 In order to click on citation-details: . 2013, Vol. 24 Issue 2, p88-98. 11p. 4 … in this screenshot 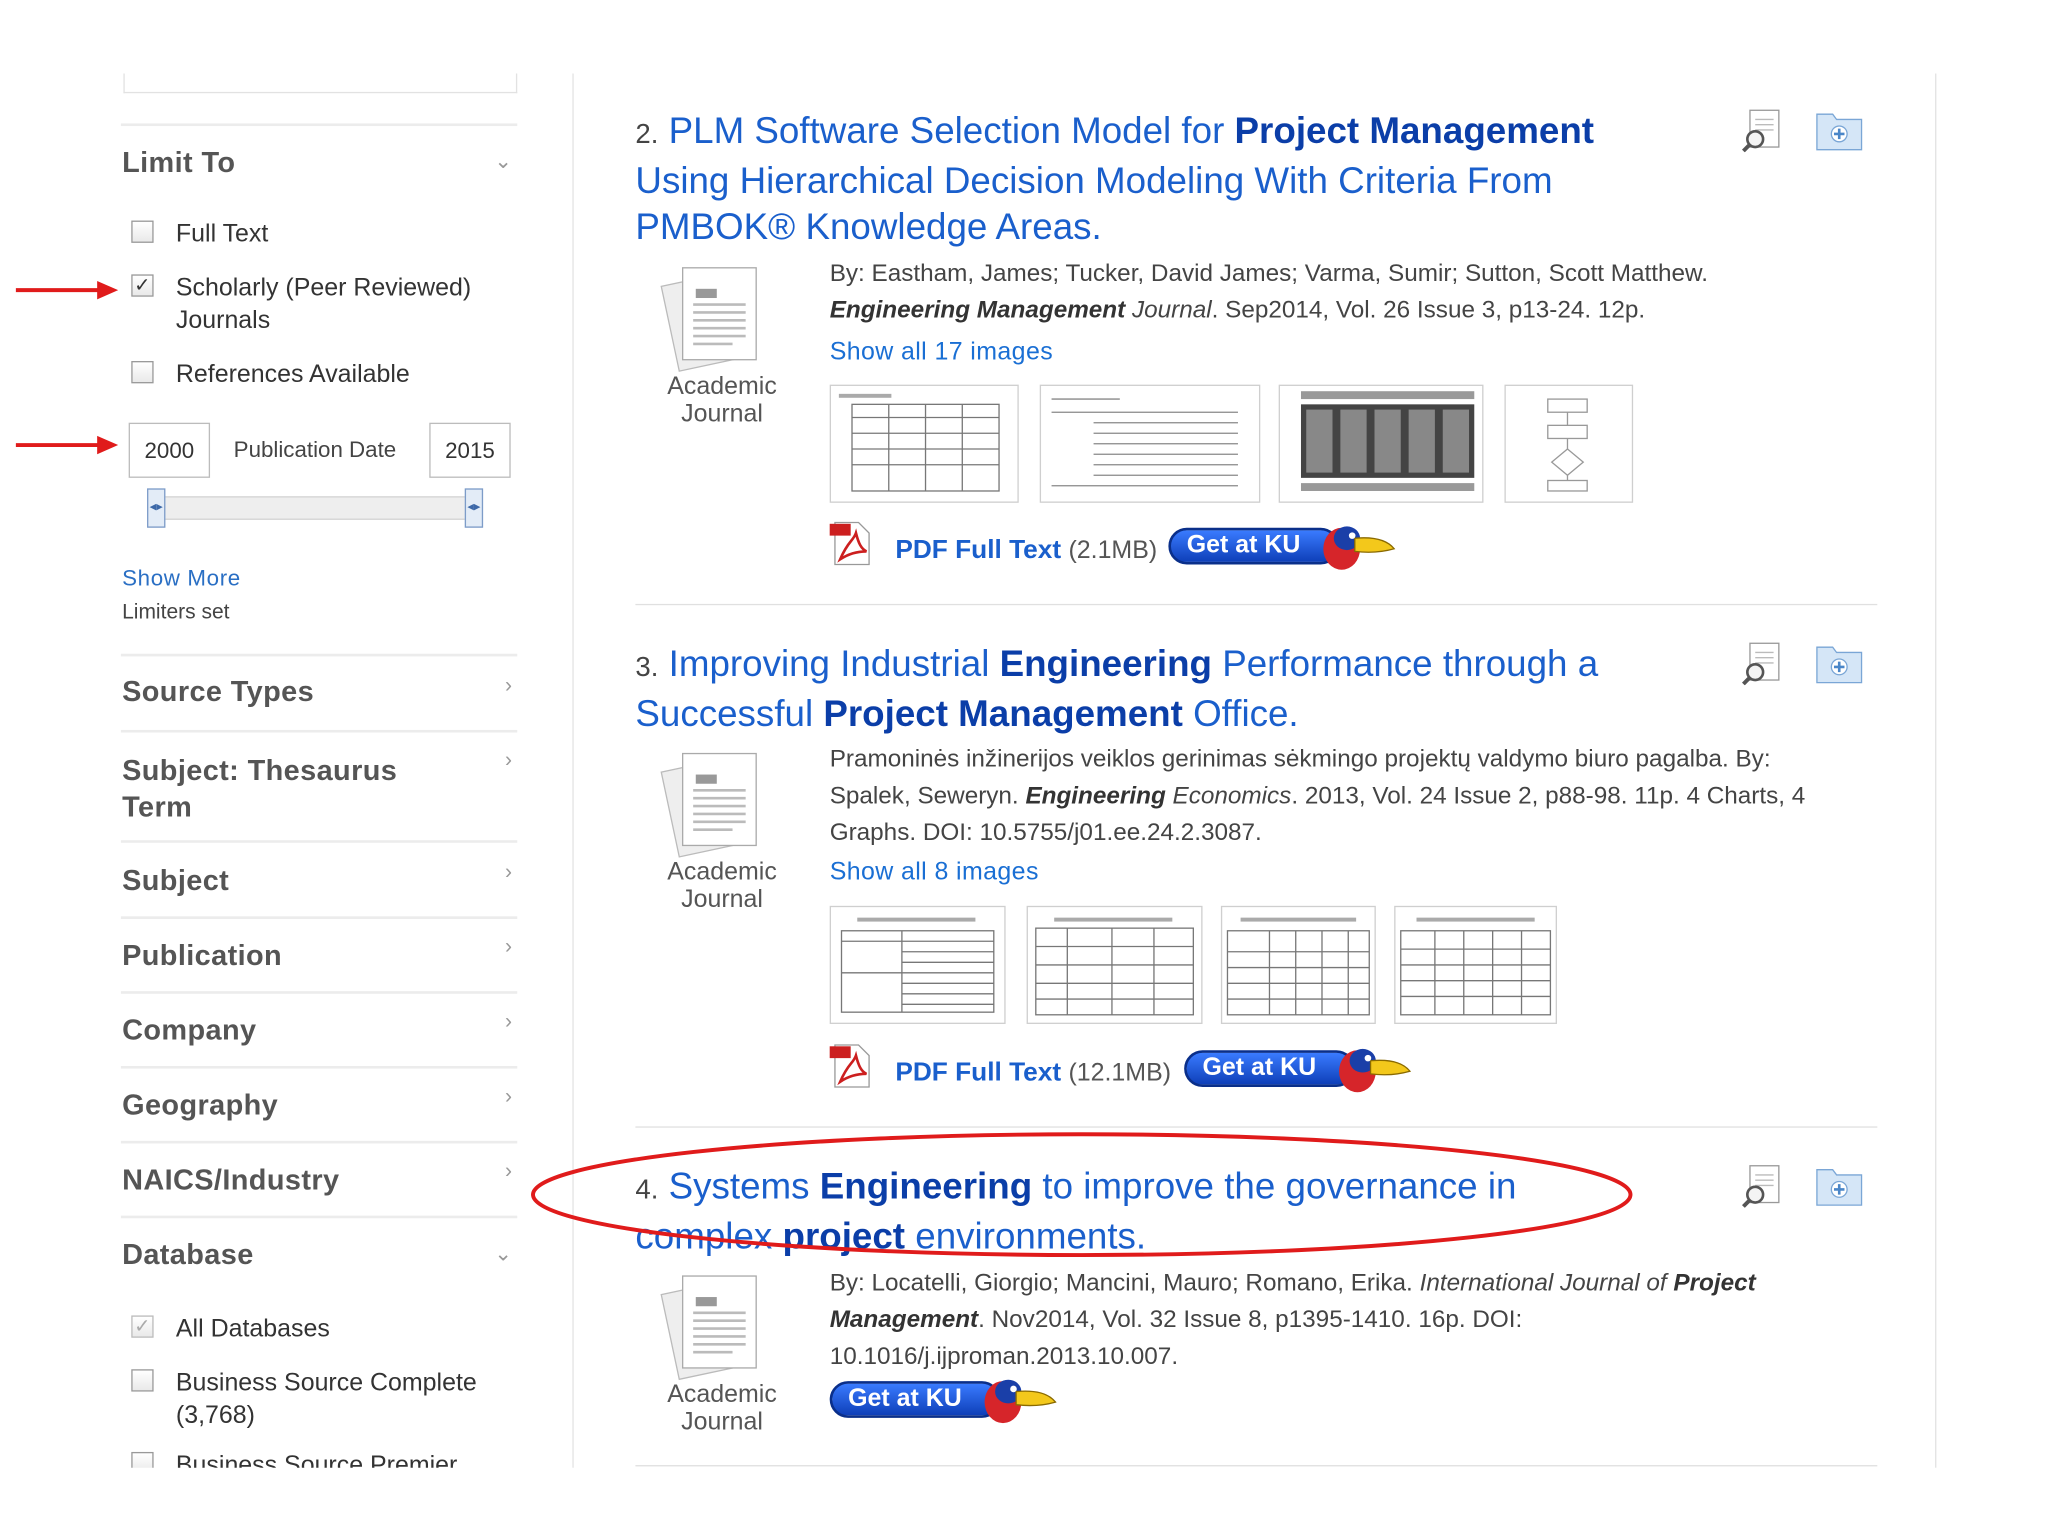, I will do `click(1548, 795)`.